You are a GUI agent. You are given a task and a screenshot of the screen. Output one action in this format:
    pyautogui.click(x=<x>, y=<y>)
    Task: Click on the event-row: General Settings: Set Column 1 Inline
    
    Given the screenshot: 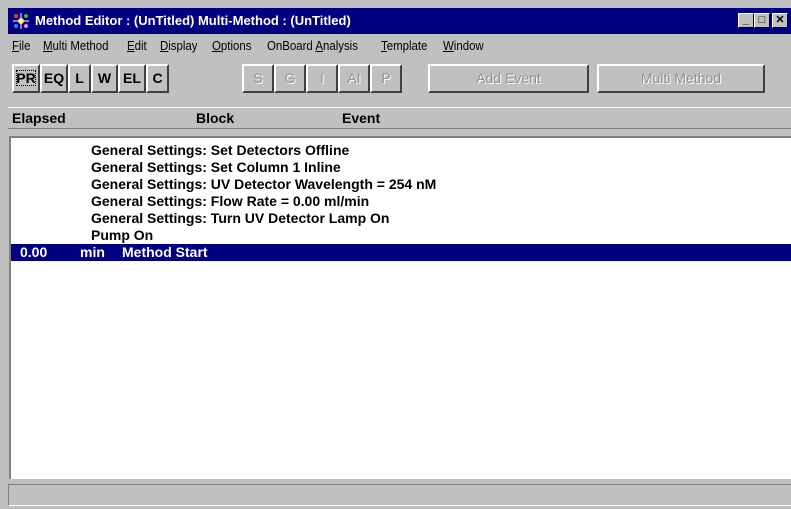 What is the action you would take?
    pyautogui.click(x=401, y=167)
    